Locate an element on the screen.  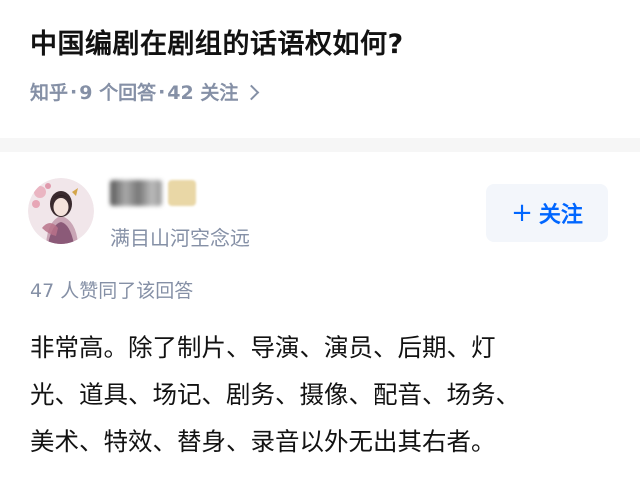
follow-label: 关注 is located at coordinates (560, 215).